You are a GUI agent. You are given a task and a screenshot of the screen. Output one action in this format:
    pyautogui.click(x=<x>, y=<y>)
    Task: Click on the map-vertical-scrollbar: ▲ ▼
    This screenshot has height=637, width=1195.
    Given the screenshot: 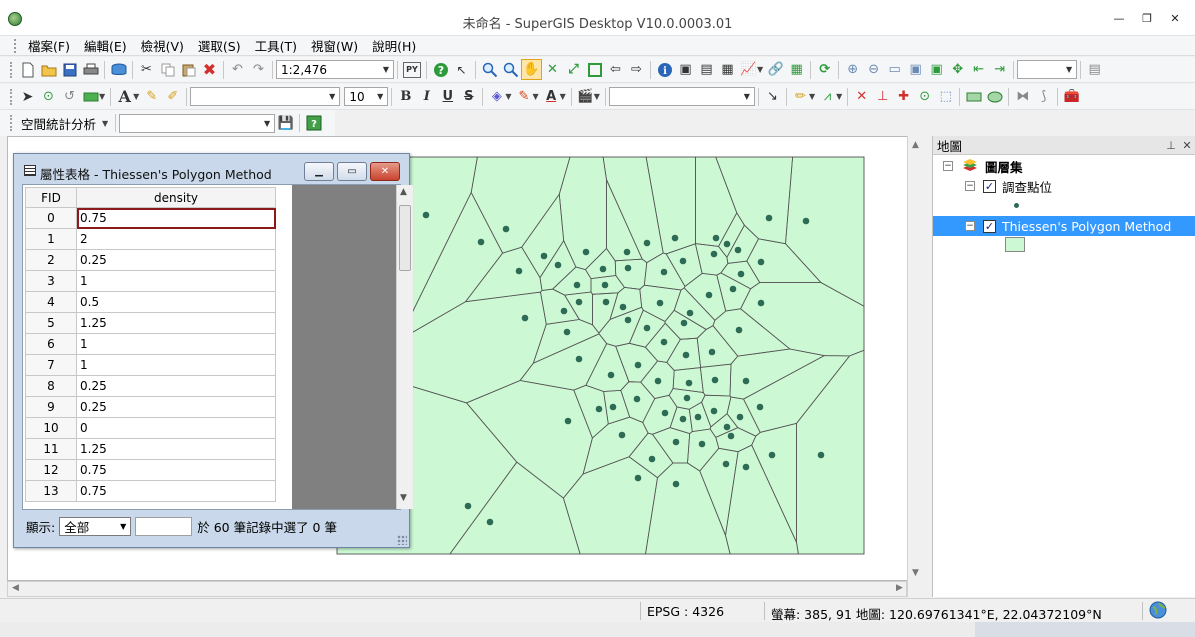 What is the action you would take?
    pyautogui.click(x=916, y=366)
    